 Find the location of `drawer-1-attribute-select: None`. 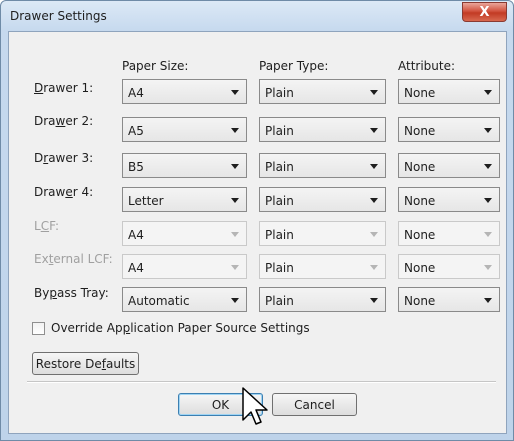

drawer-1-attribute-select: None is located at coordinates (449, 91).